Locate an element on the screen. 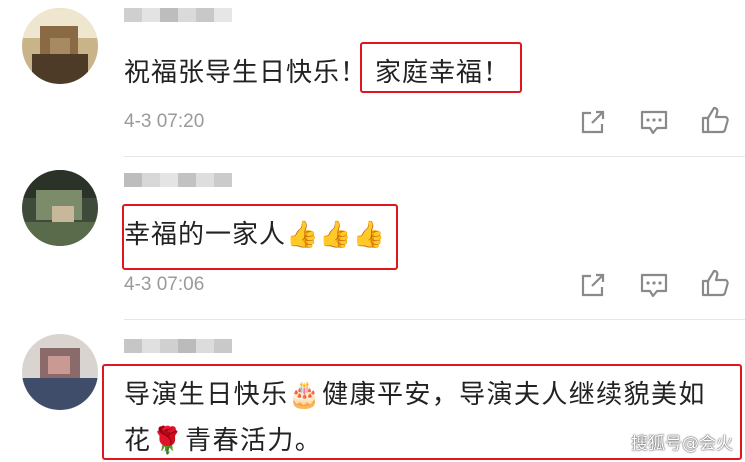 The height and width of the screenshot is (462, 745). watermark: 搜狐号@会火 is located at coordinates (682, 444).